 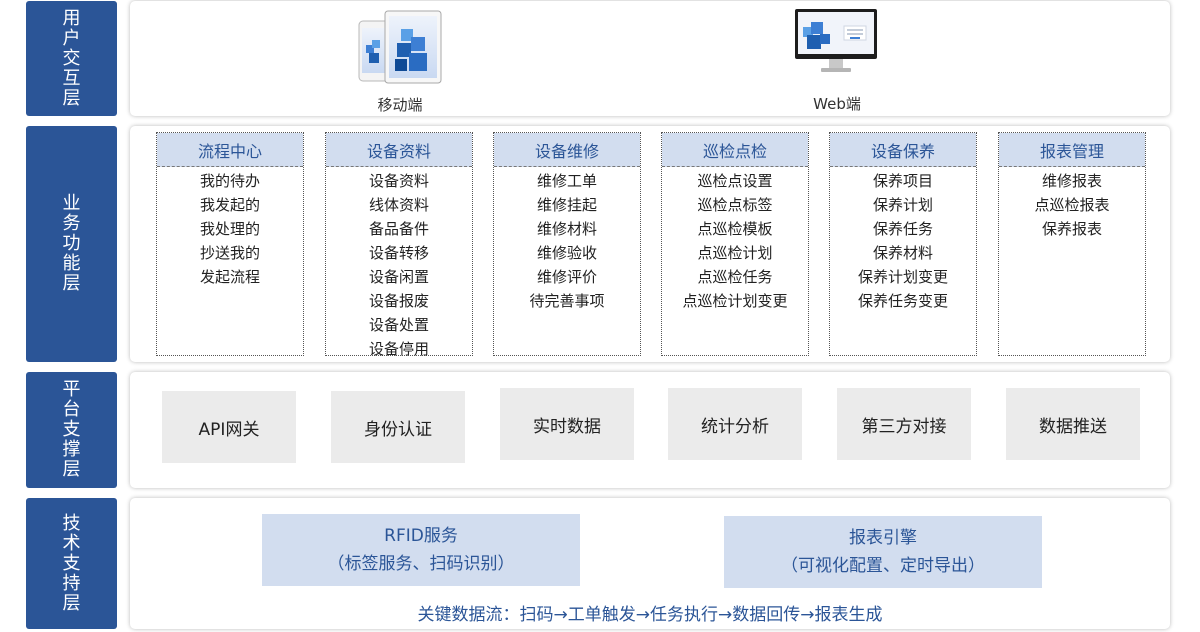 I want to click on module-header: 设备维修, so click(x=567, y=150).